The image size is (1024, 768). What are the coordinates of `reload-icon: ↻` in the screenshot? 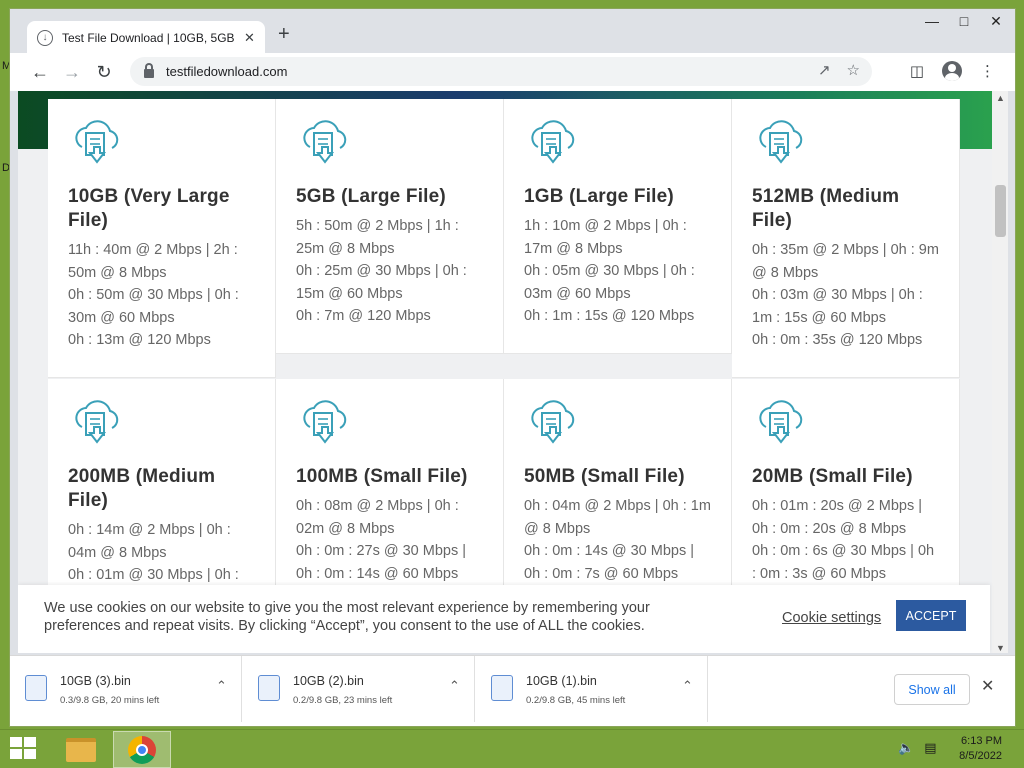 It's located at (104, 72).